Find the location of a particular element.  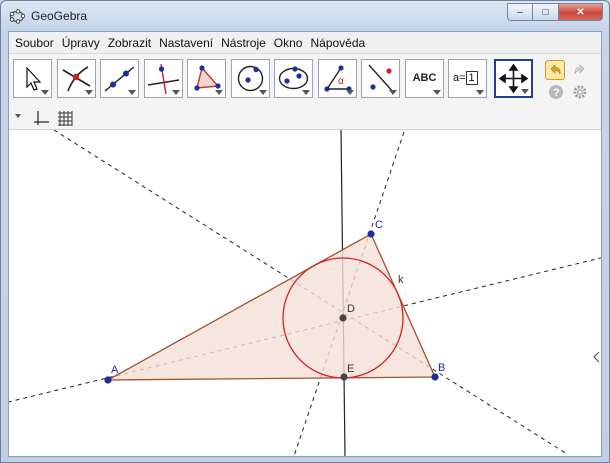

point-c is located at coordinates (371, 234).